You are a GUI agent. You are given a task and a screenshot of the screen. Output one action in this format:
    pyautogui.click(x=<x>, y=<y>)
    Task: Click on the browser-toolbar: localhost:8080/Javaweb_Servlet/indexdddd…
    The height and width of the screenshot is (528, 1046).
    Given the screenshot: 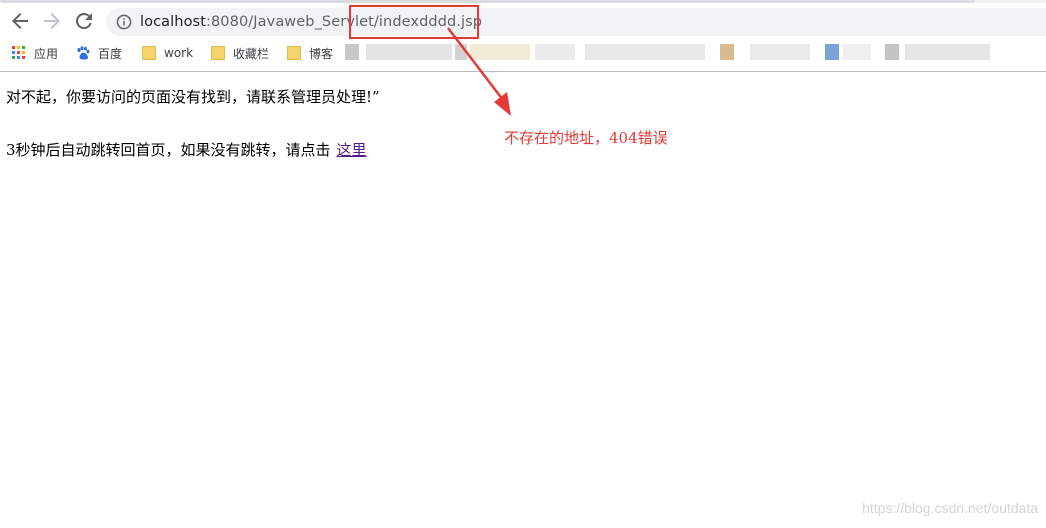 What is the action you would take?
    pyautogui.click(x=523, y=21)
    